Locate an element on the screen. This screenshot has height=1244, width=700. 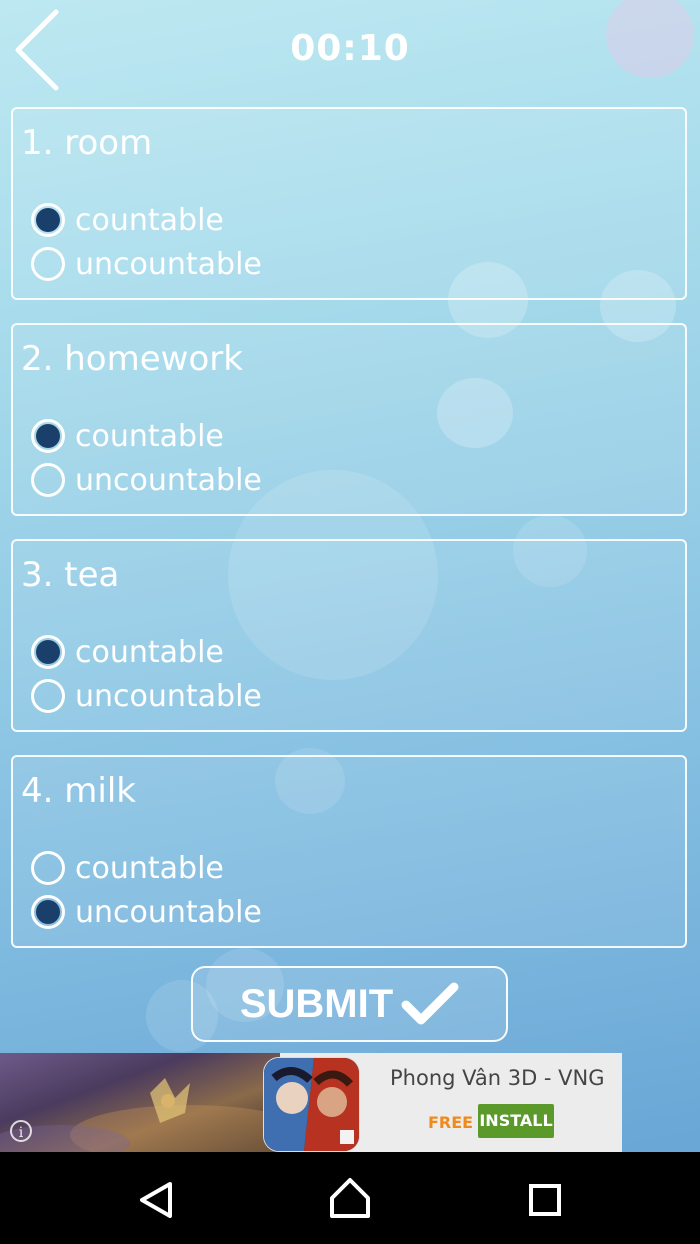
timer: 00:10 is located at coordinates (350, 48).